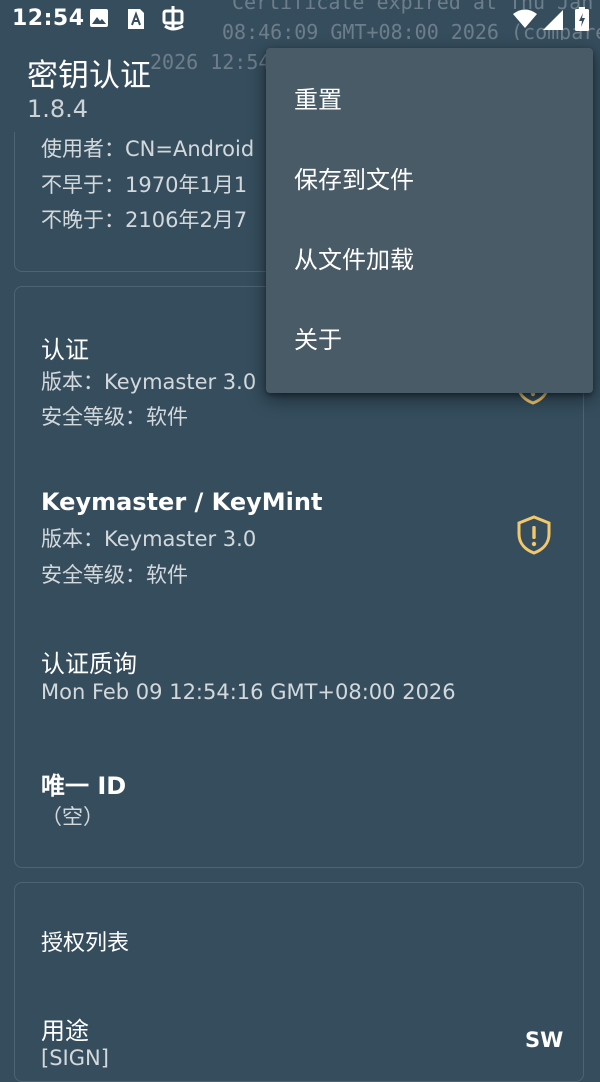 This screenshot has height=1082, width=600. I want to click on font-a-icon, so click(136, 21).